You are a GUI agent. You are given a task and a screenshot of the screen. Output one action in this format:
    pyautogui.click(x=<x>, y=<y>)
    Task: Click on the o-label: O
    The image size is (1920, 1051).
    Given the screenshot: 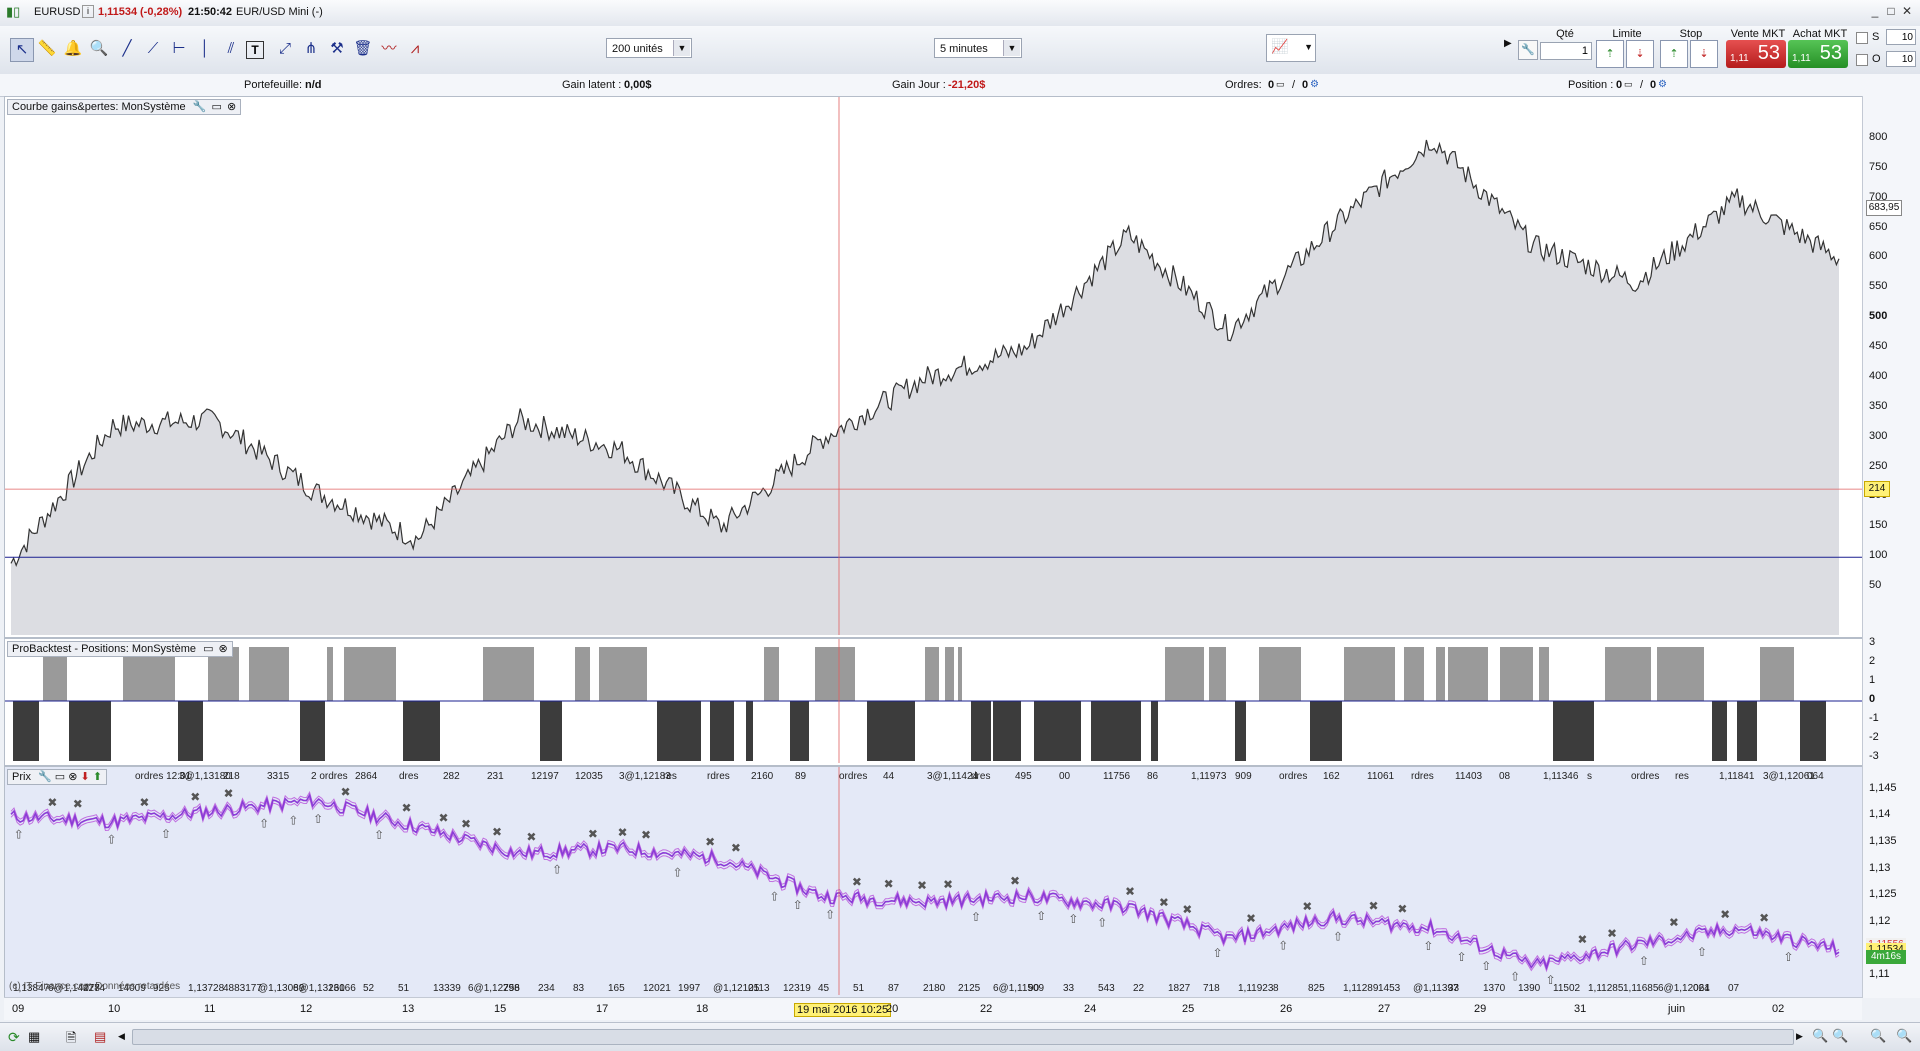 What is the action you would take?
    pyautogui.click(x=1876, y=59)
    